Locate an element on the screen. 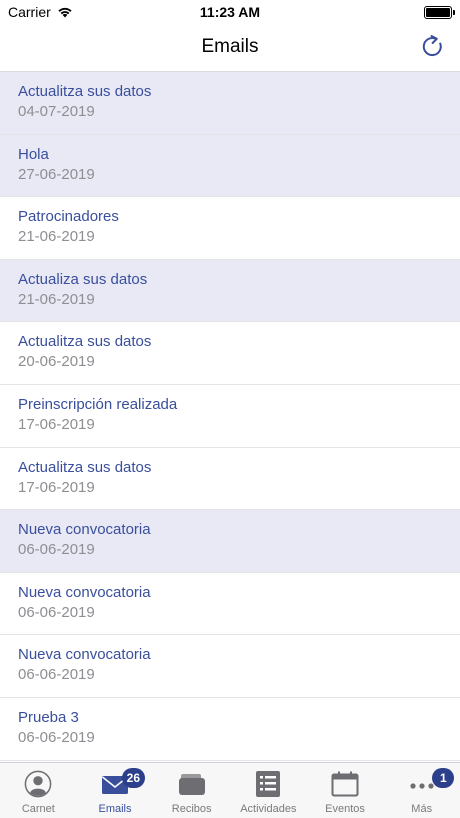 Image resolution: width=460 pixels, height=818 pixels. email-subject: Prueba 3 is located at coordinates (48, 717).